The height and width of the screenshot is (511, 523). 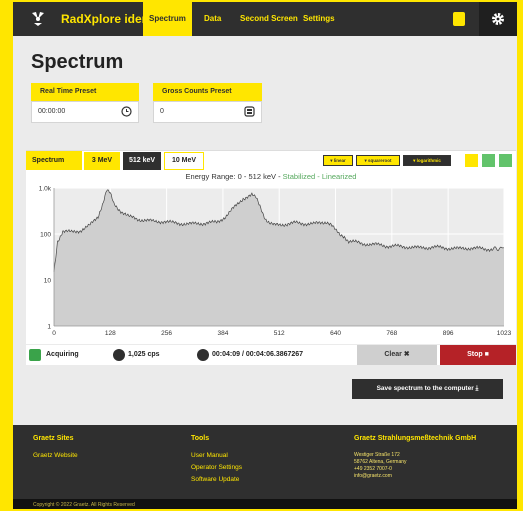 What do you see at coordinates (38, 19) in the screenshot?
I see `radiation-logo-icon` at bounding box center [38, 19].